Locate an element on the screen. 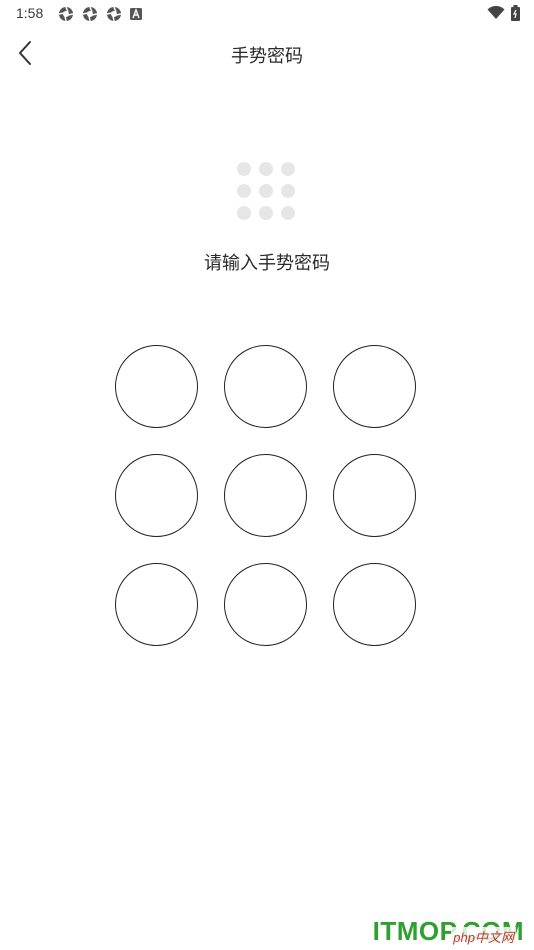 The width and height of the screenshot is (534, 950). status-time: 1:58 is located at coordinates (30, 13).